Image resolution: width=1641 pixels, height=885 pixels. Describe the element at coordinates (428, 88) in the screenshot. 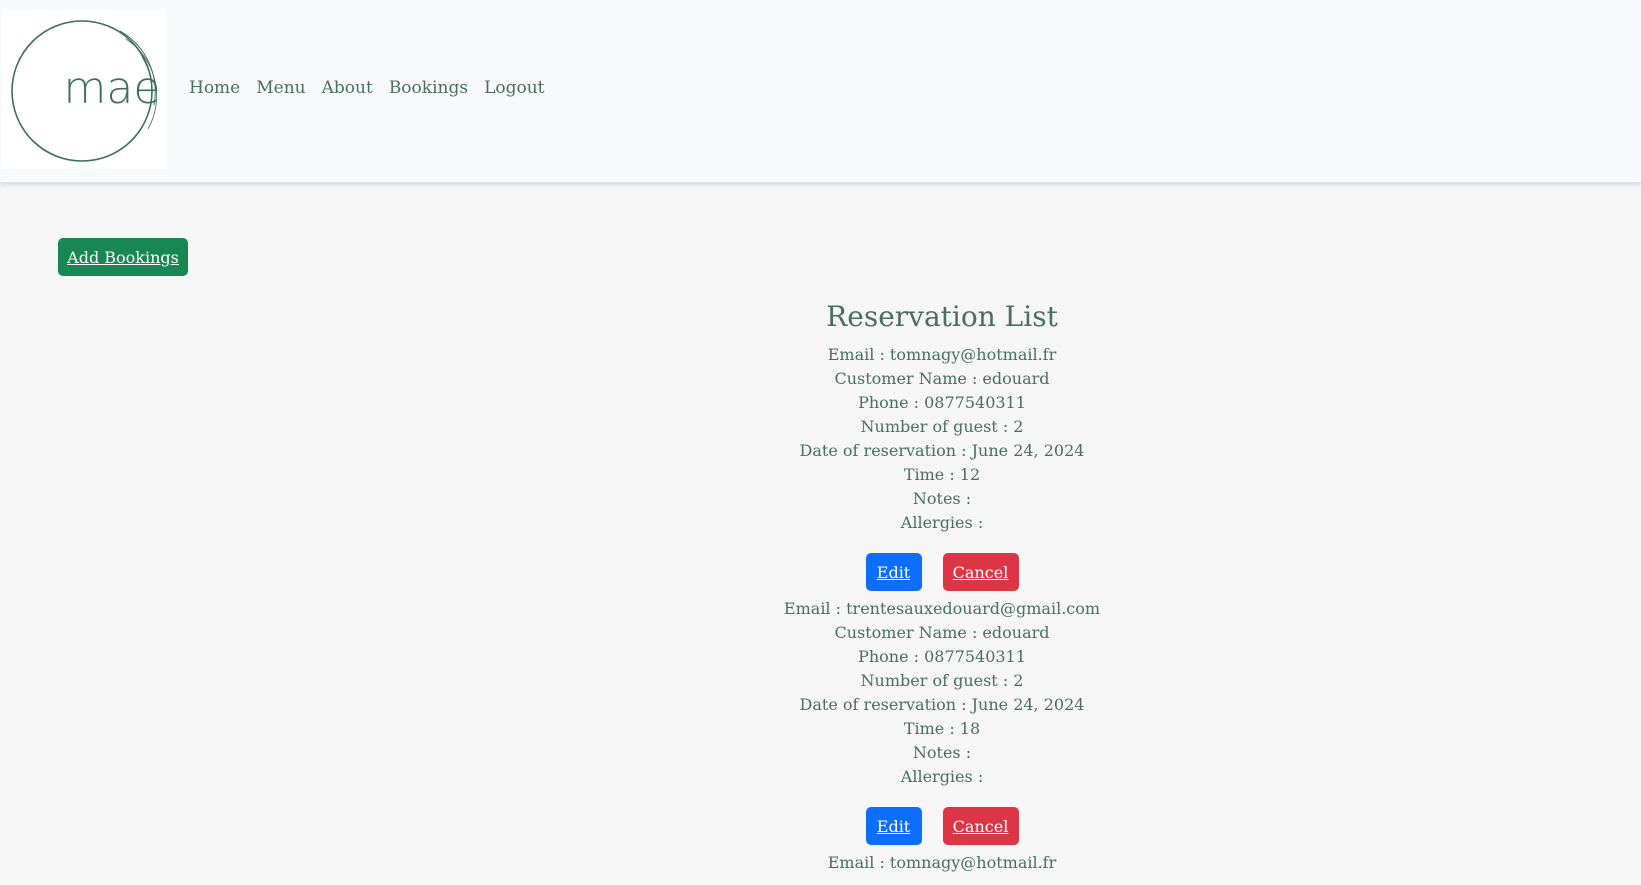

I see `nav-bookings: Bookings` at that location.